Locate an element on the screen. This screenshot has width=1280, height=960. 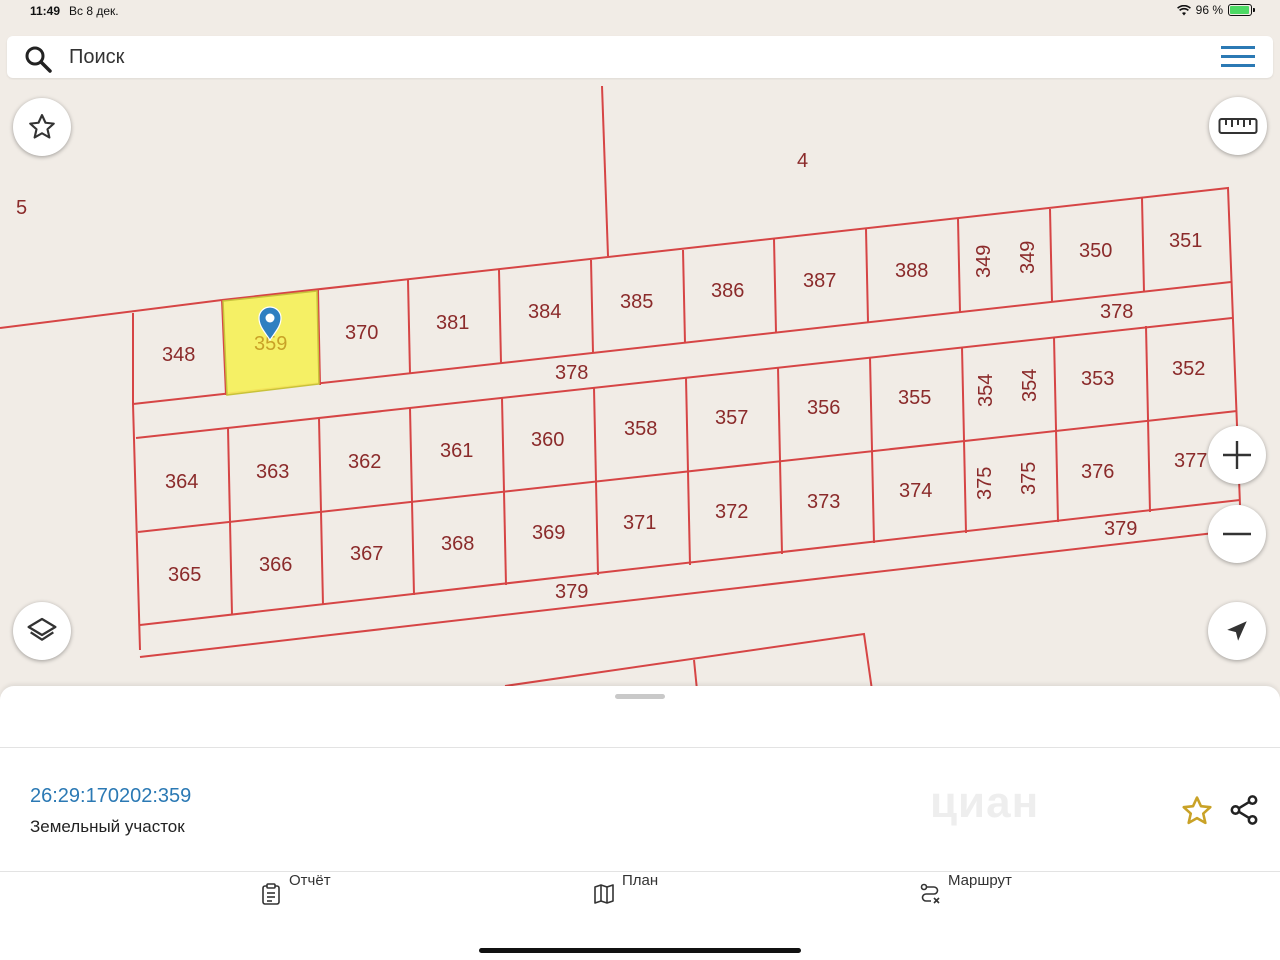
parcel-label: 357 is located at coordinates (731, 418).